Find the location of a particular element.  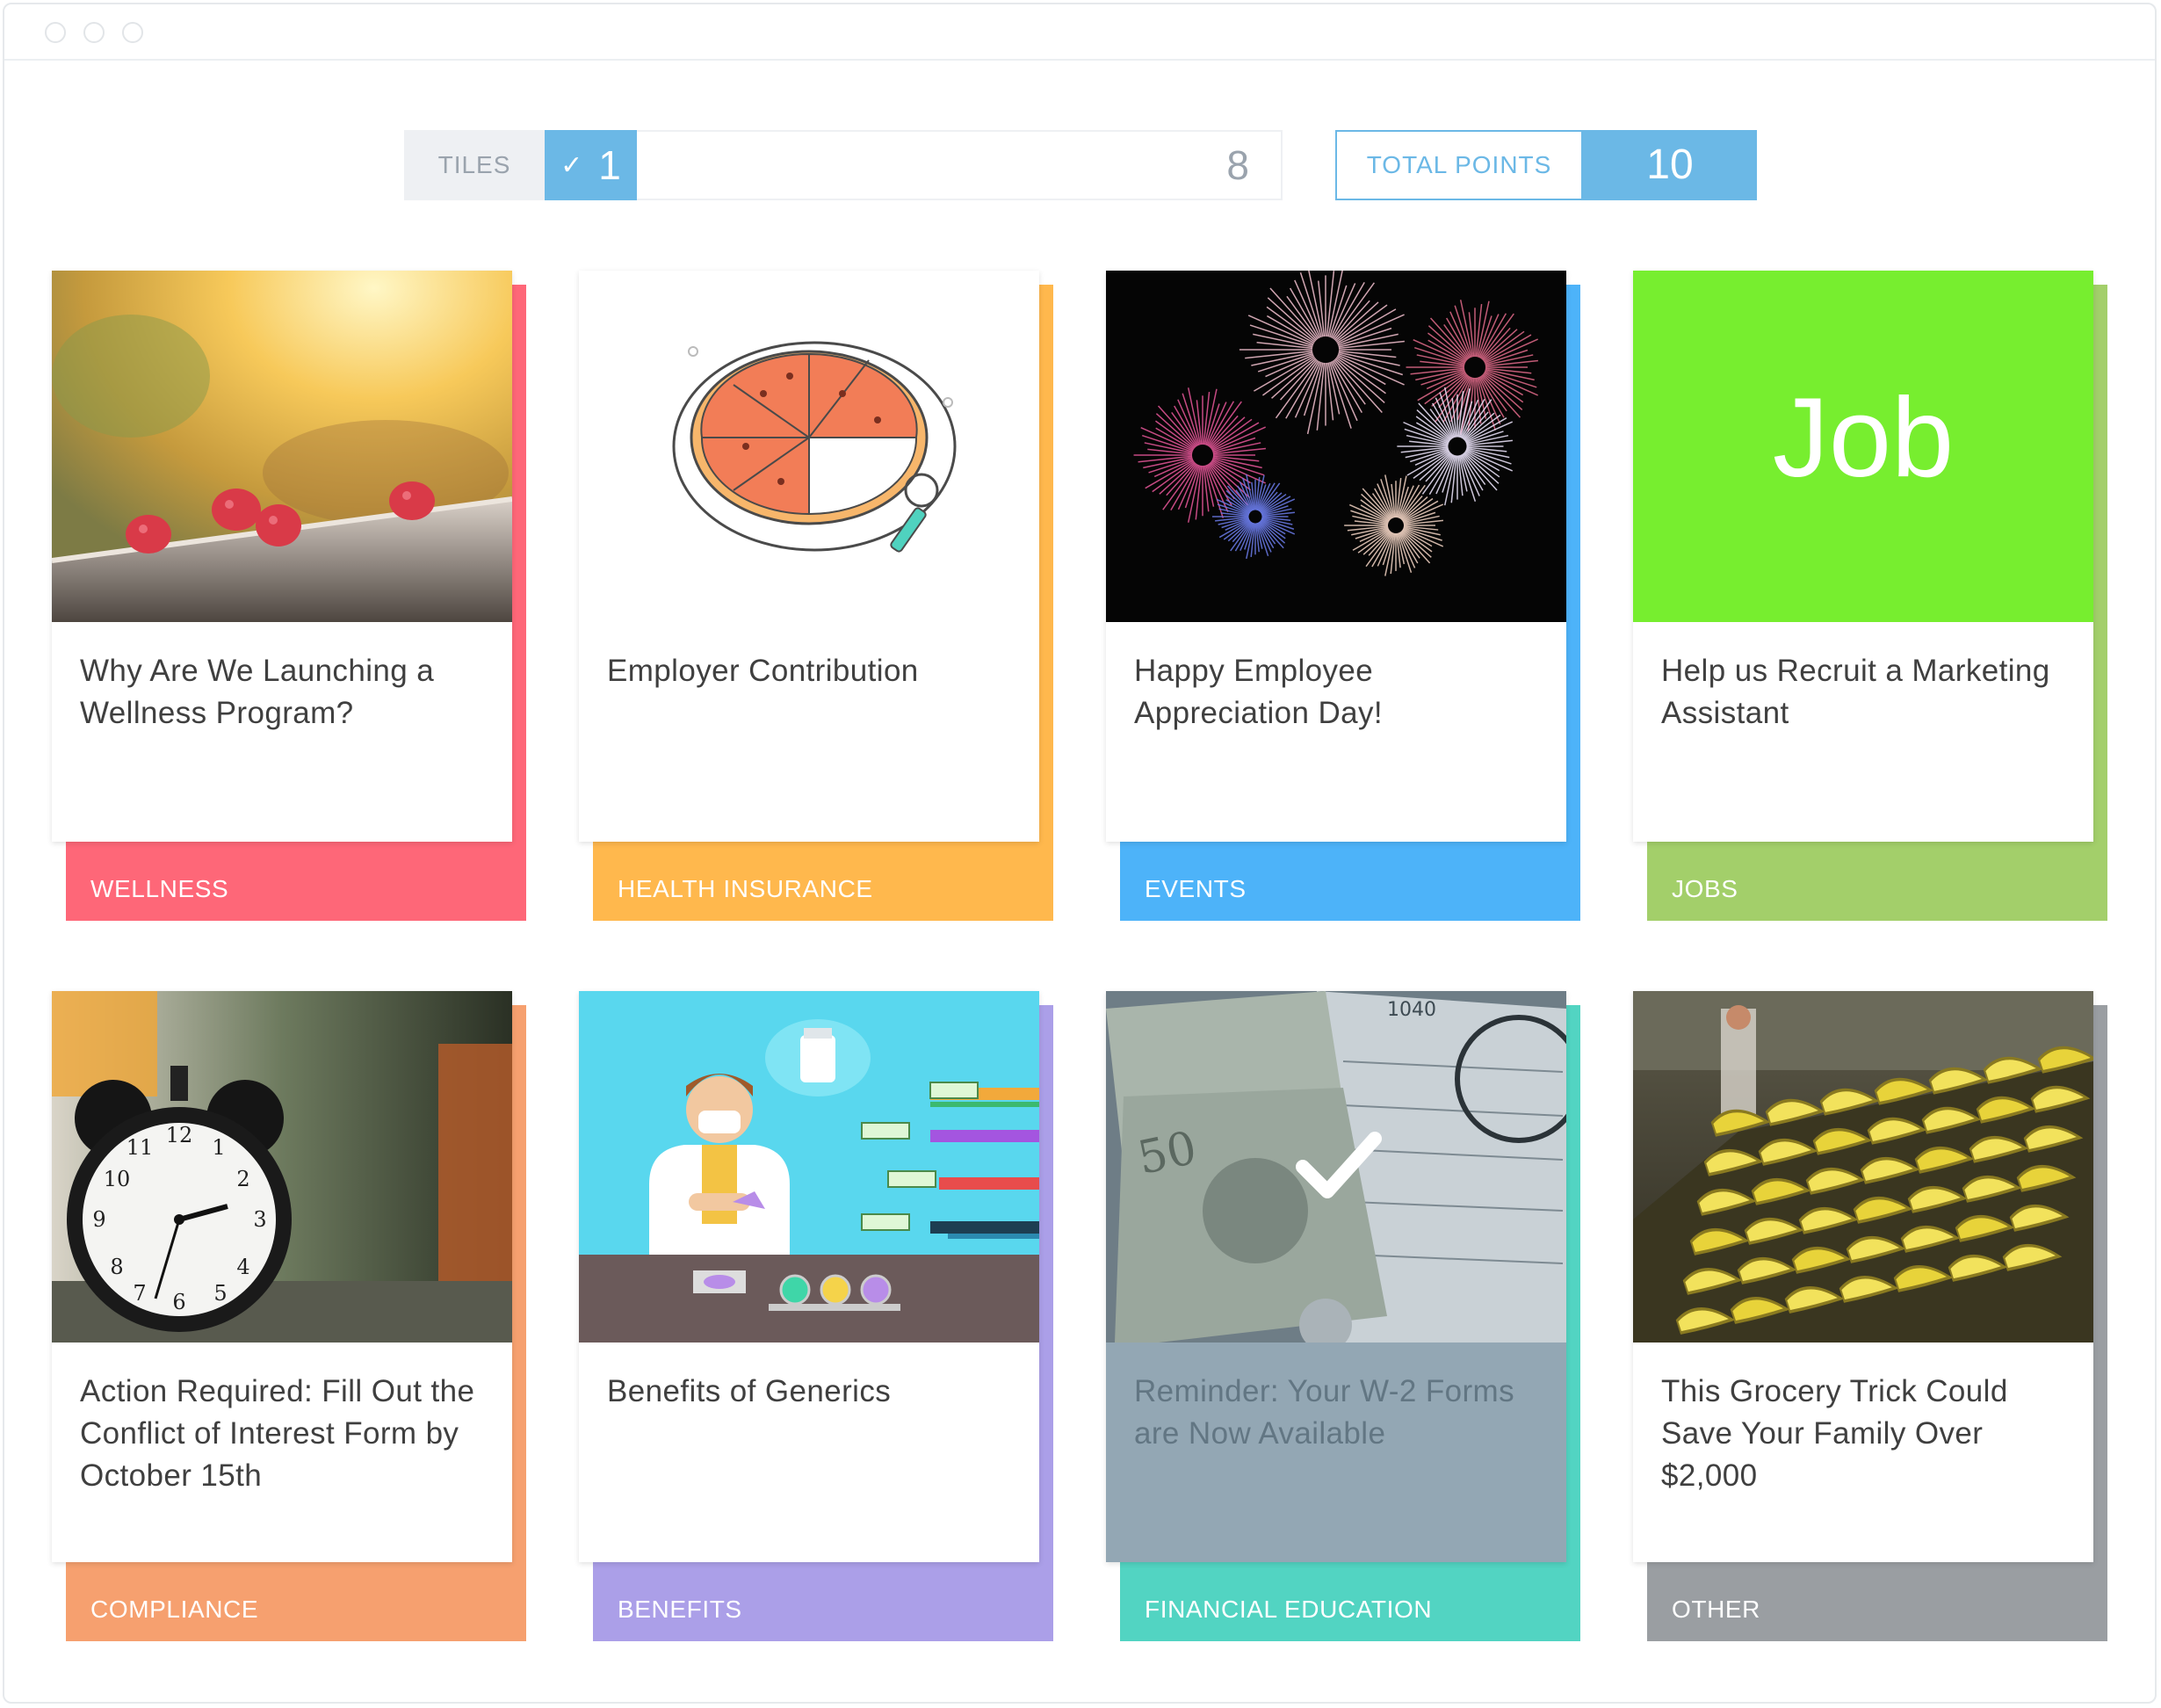

svg-text: 9 is located at coordinates (98, 1219).